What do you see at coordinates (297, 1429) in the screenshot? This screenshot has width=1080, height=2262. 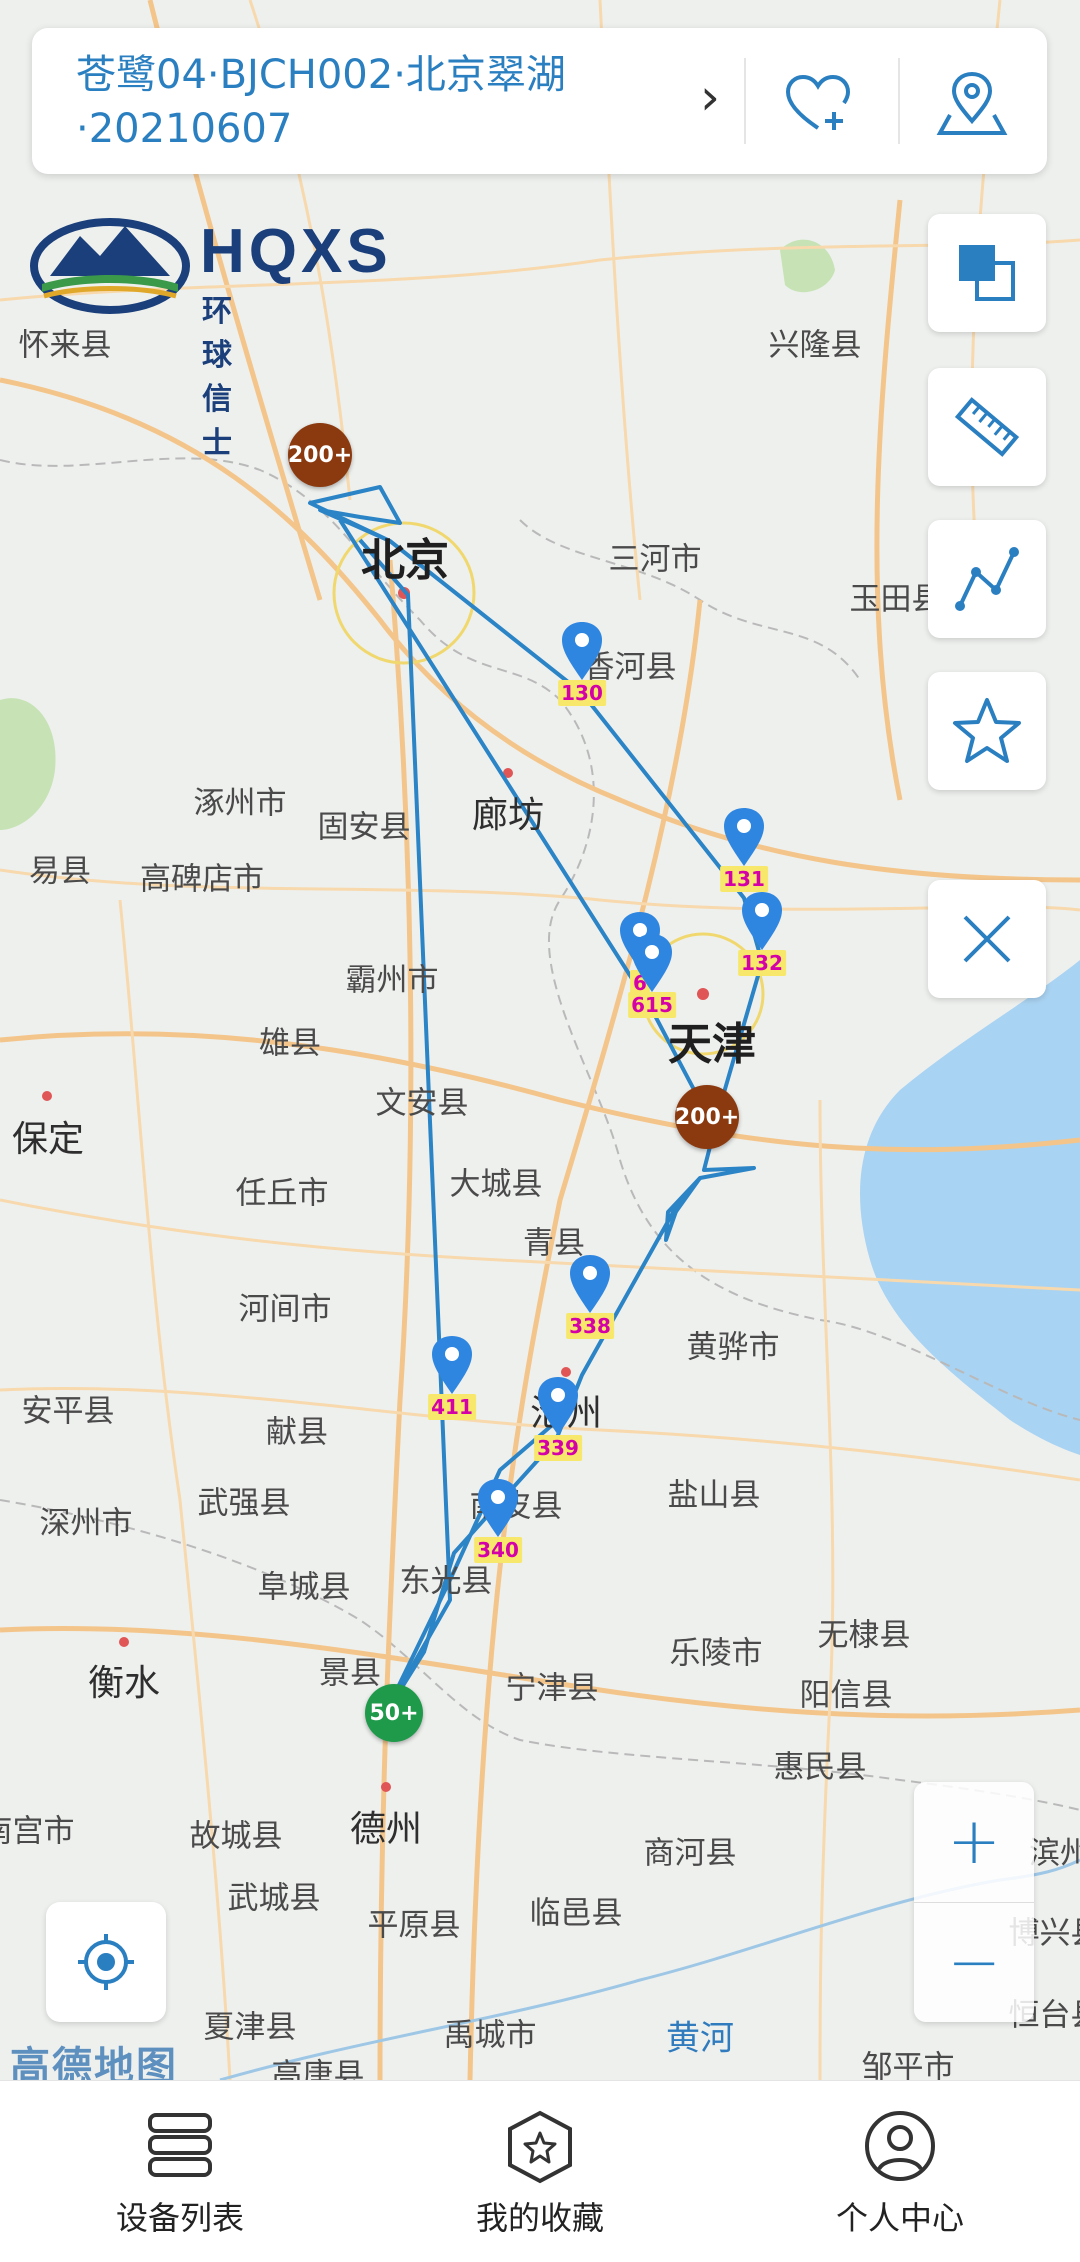 I see `place-label: 献县` at bounding box center [297, 1429].